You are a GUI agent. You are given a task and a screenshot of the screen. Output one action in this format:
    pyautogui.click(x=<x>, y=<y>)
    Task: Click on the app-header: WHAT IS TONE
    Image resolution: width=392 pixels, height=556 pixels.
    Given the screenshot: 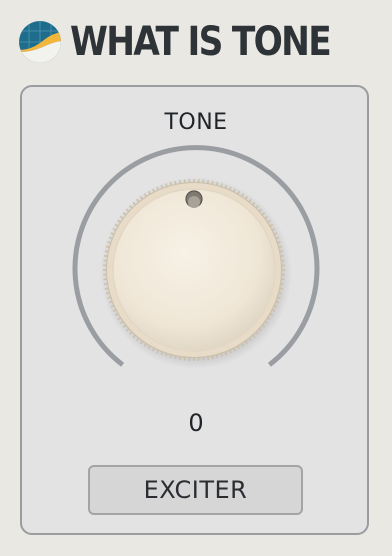 What is the action you would take?
    pyautogui.click(x=195, y=42)
    